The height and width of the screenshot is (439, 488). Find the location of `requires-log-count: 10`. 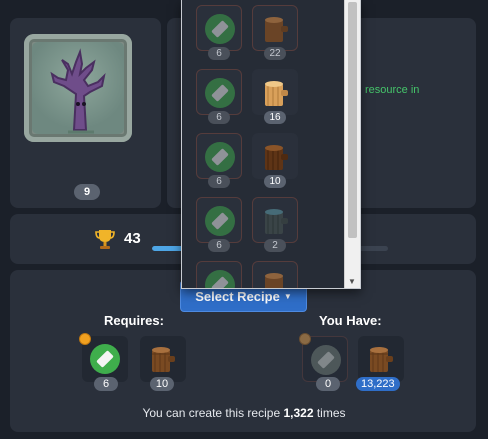

requires-log-count: 10 is located at coordinates (162, 384).